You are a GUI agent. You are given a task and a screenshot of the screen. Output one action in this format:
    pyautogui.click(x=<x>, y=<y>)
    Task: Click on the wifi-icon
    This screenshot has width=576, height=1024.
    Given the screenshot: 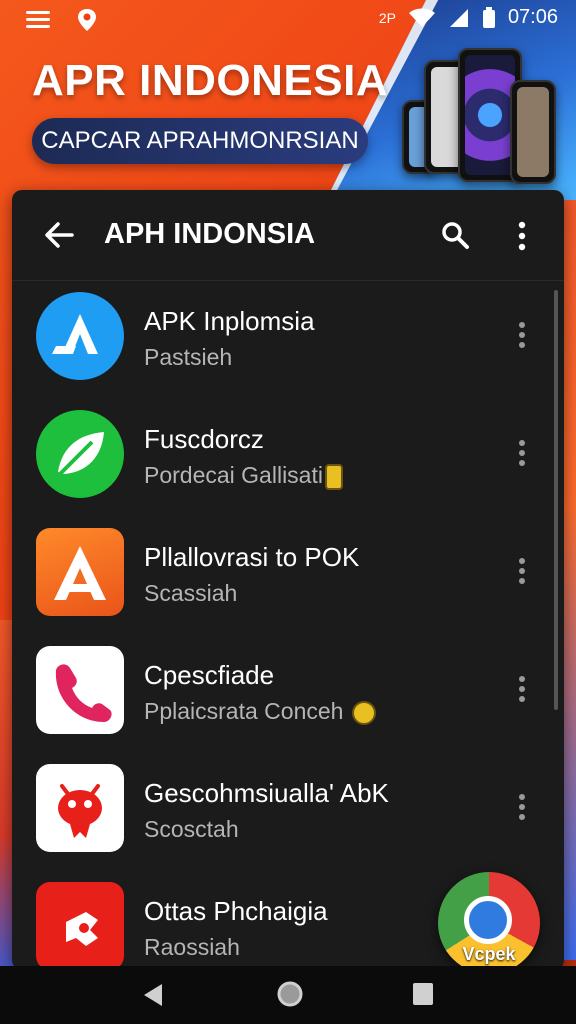 What is the action you would take?
    pyautogui.click(x=421, y=17)
    